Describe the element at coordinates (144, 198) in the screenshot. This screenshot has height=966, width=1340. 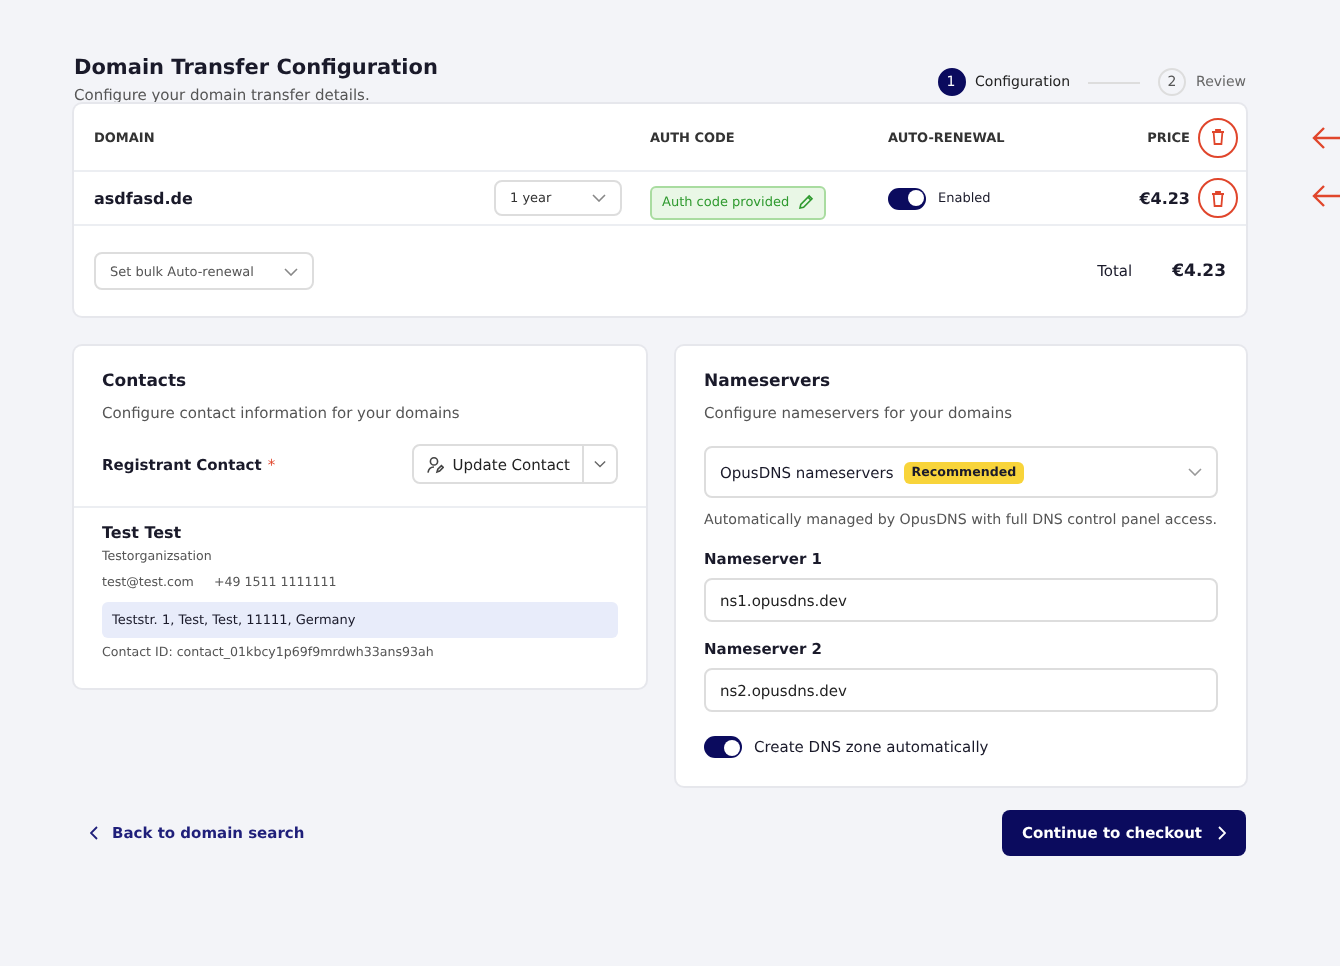
I see `domain-name: asdfasd.de` at that location.